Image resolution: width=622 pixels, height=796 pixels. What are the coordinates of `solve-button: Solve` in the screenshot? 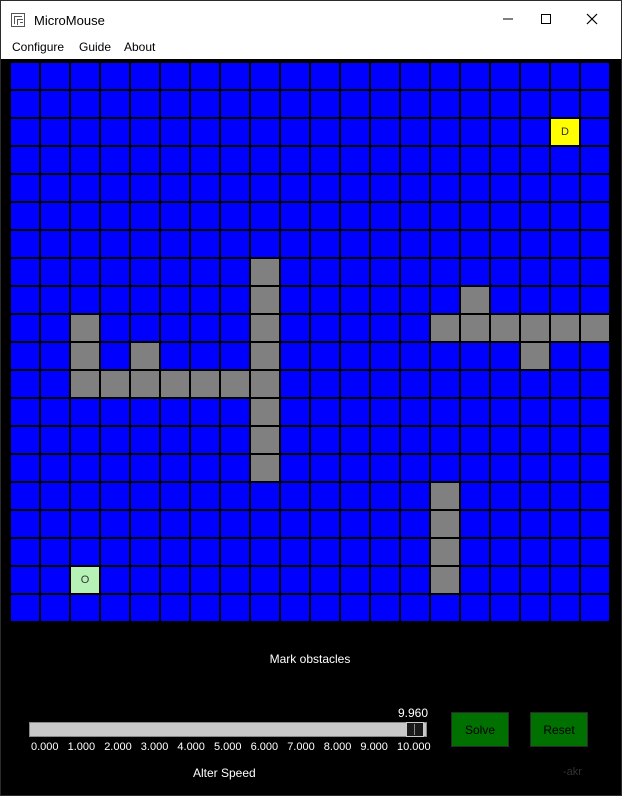 It's located at (480, 729).